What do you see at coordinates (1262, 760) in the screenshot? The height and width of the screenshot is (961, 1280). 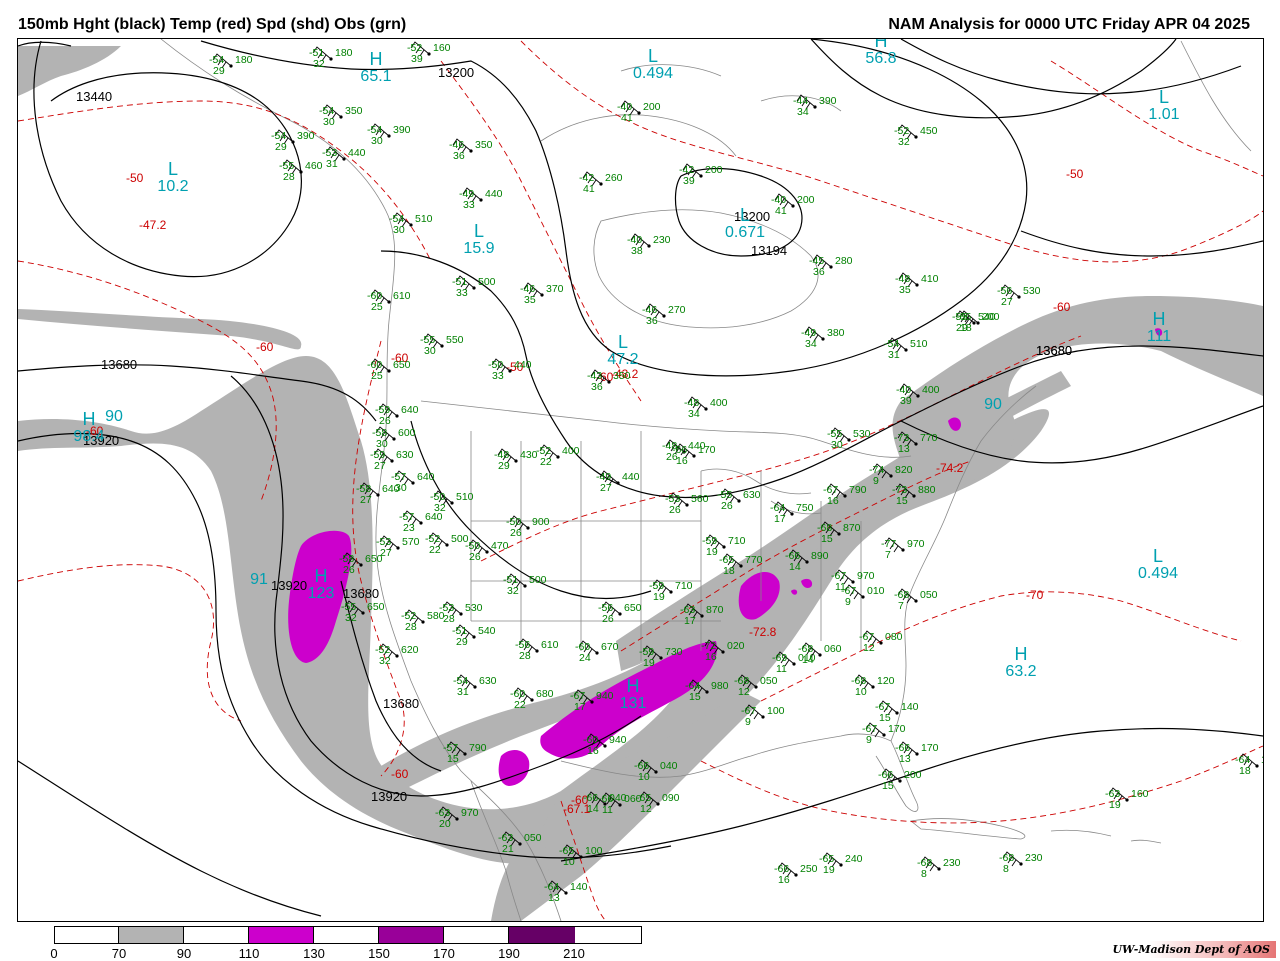 I see `obs-height: 140` at bounding box center [1262, 760].